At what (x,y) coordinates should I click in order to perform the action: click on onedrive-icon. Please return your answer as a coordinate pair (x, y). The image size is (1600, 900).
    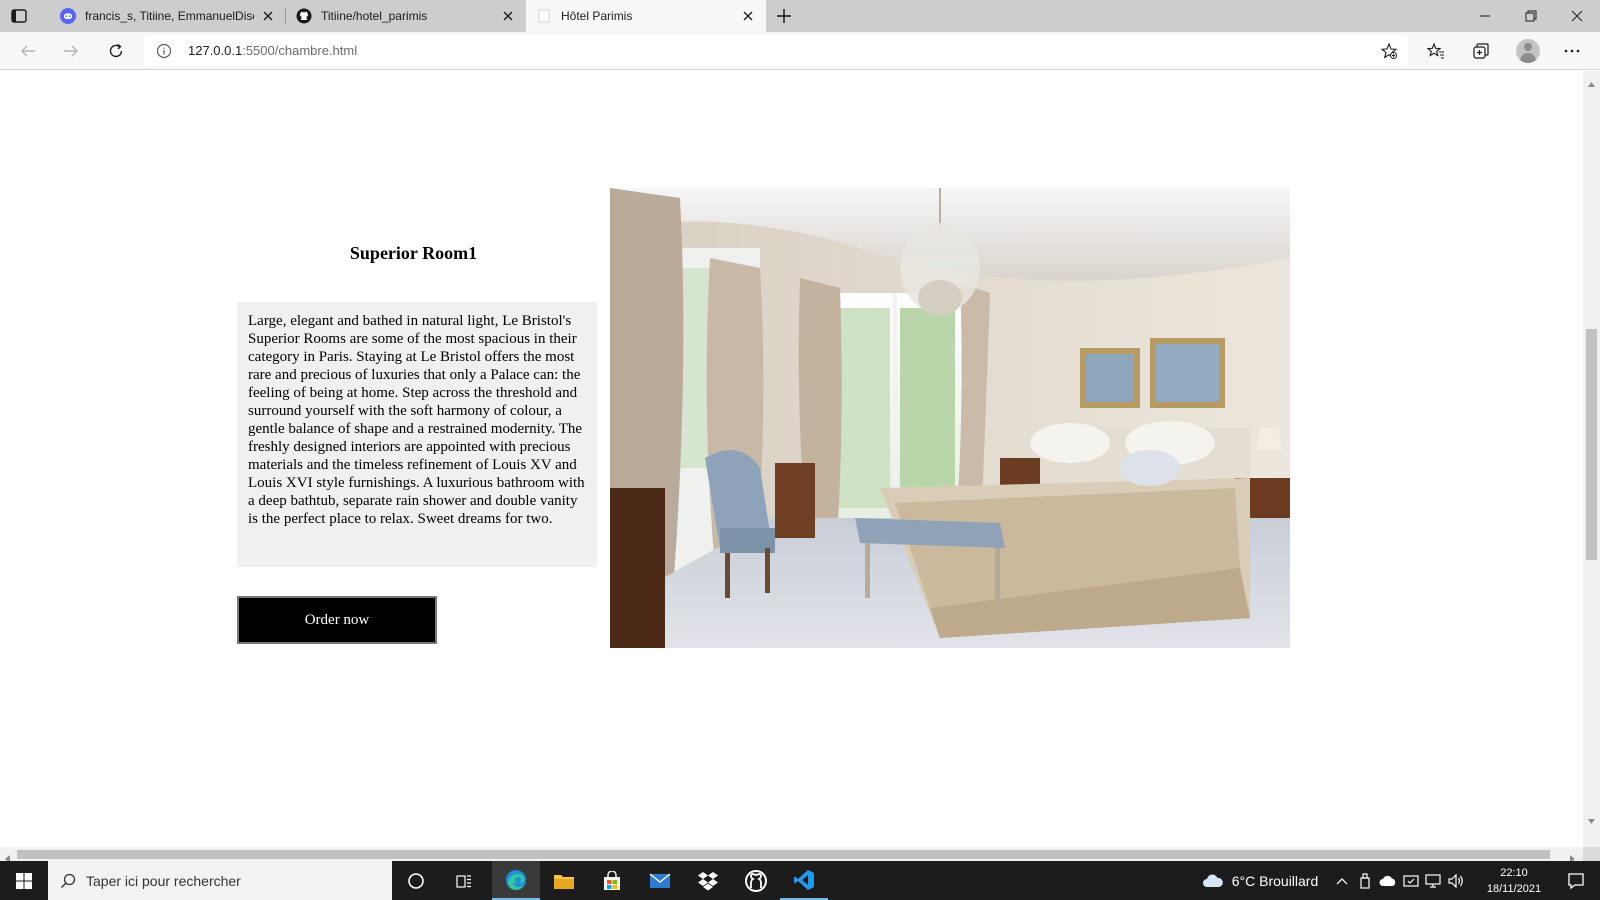
    Looking at the image, I should click on (1388, 880).